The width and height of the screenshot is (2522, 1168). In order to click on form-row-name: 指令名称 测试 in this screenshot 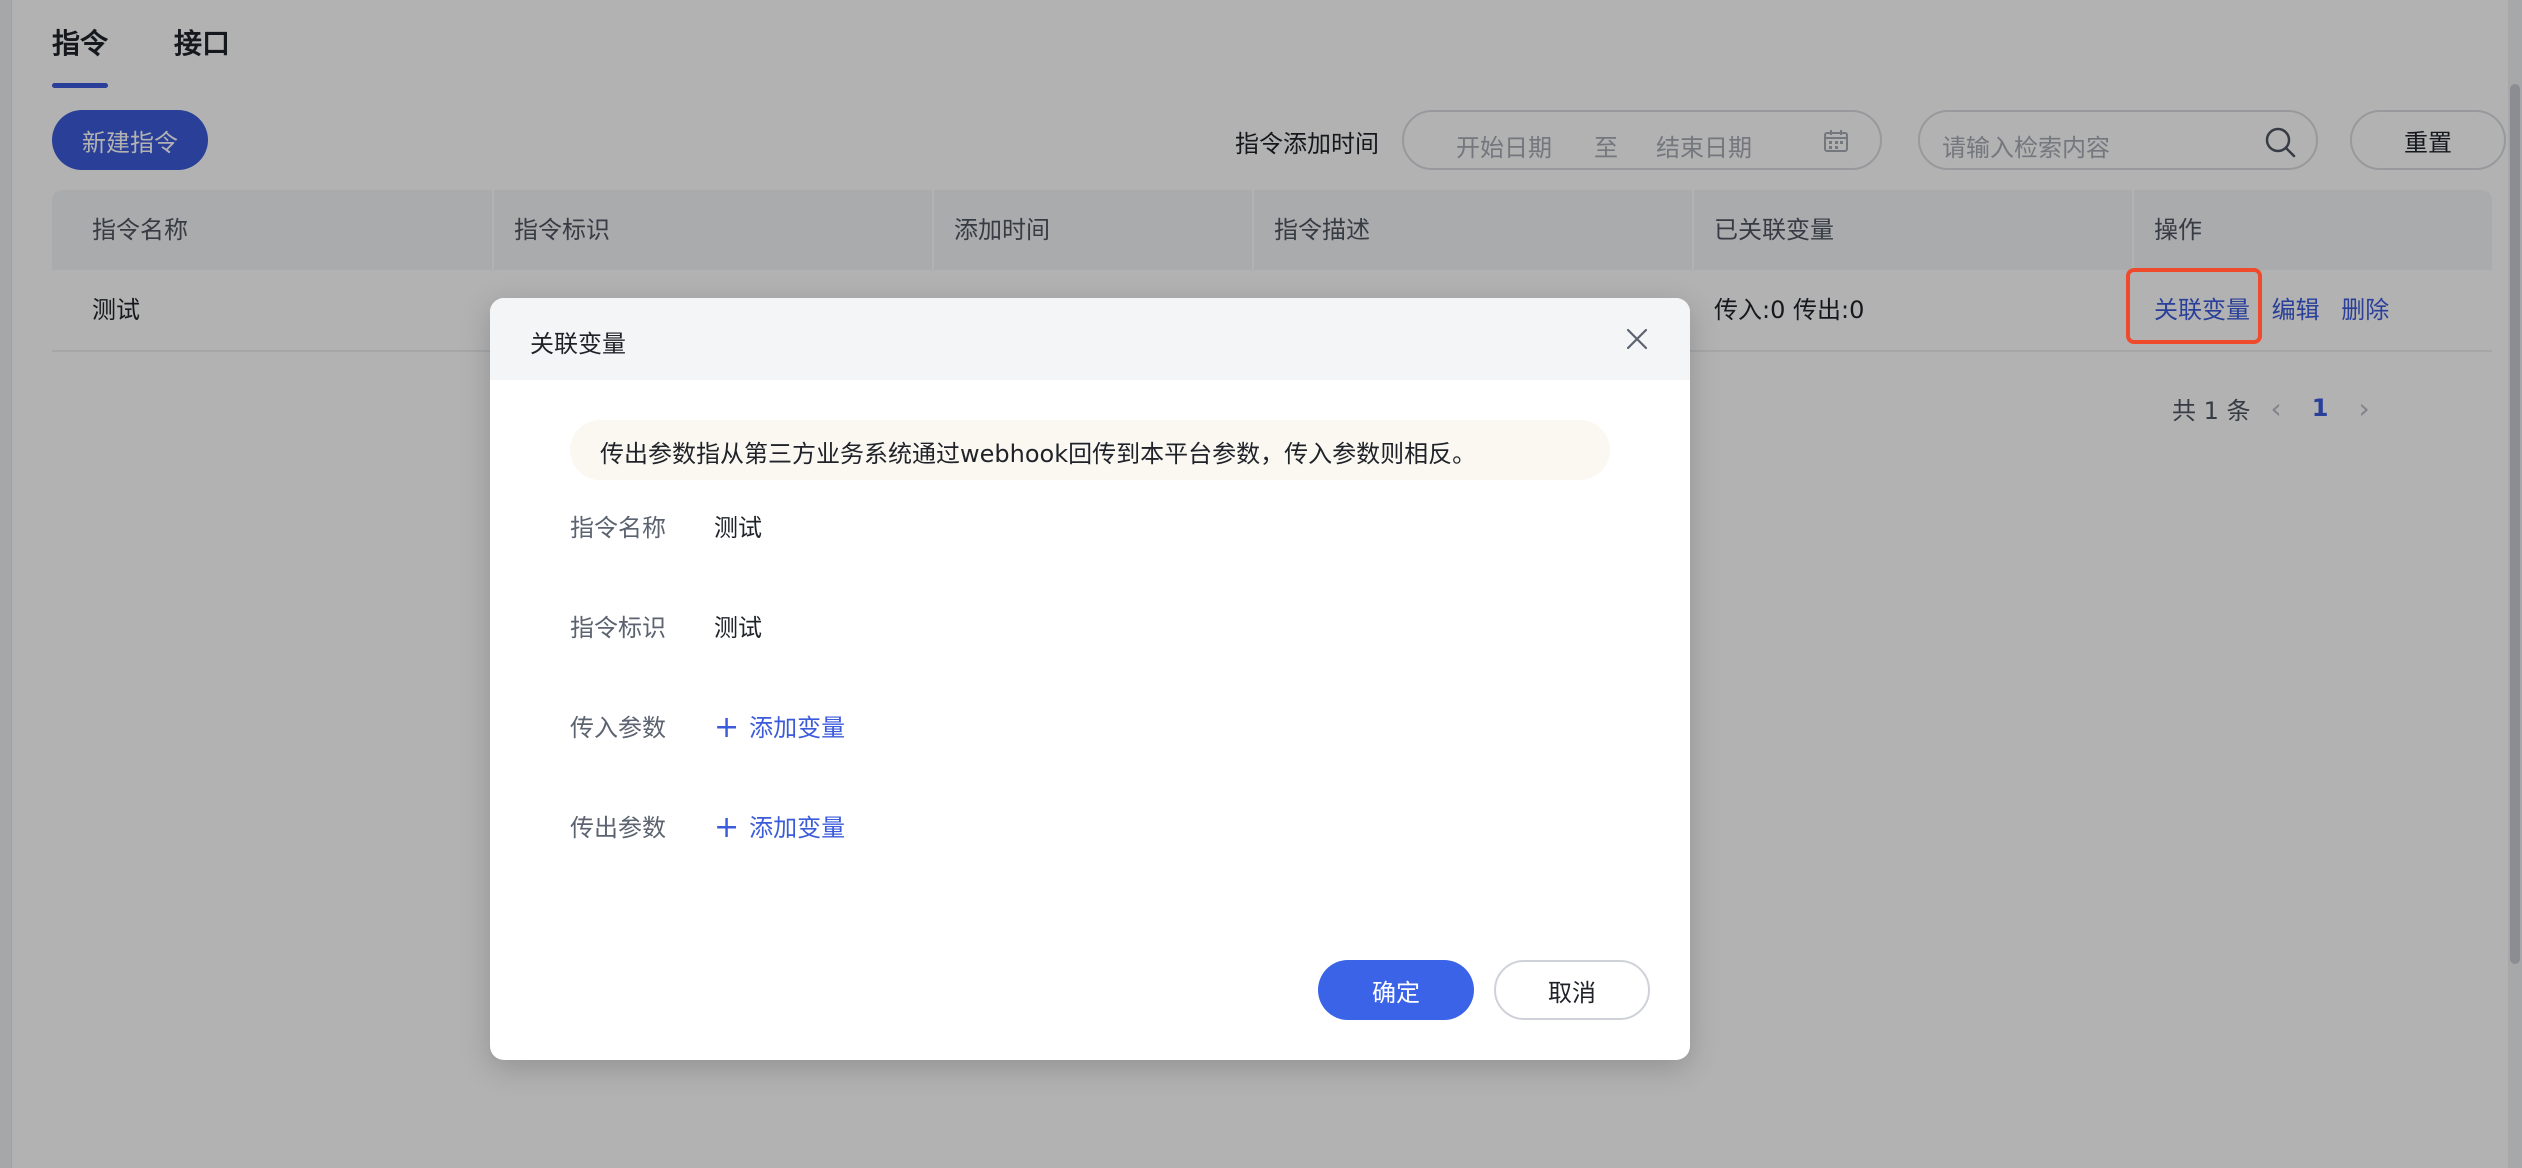, I will do `click(1090, 528)`.